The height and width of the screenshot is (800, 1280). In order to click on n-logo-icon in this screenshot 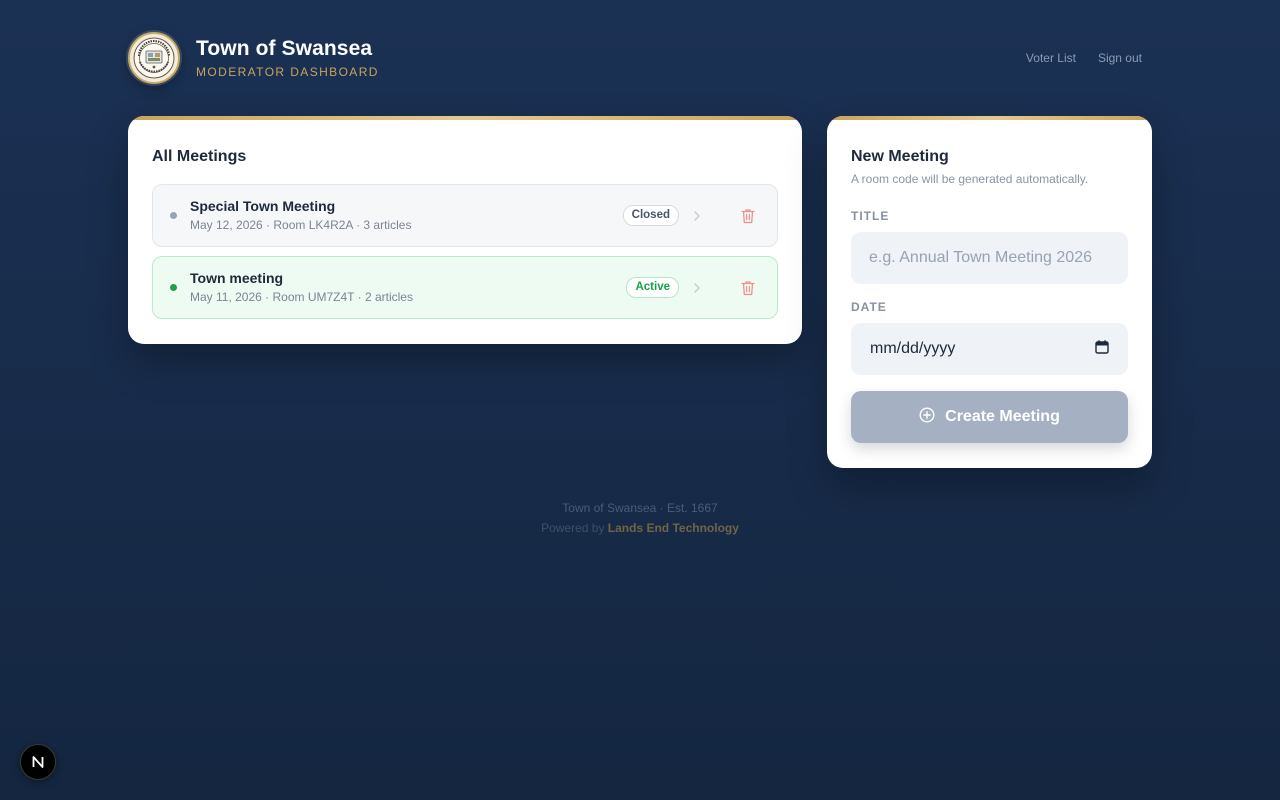, I will do `click(38, 762)`.